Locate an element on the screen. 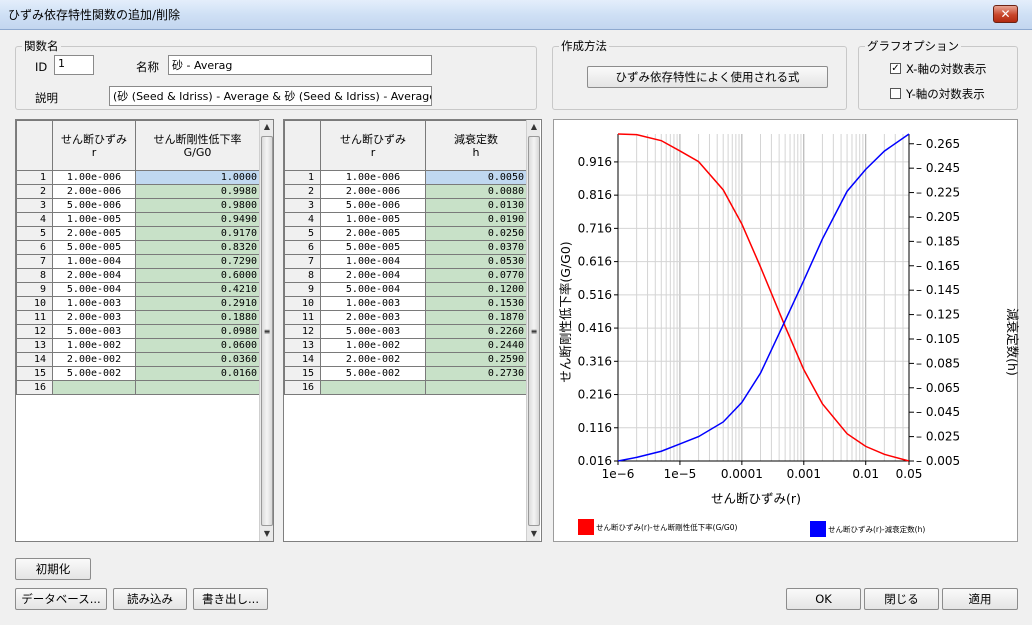 The image size is (1032, 625). table-row: 5 2.00e-005 0.0250 is located at coordinates (405, 233).